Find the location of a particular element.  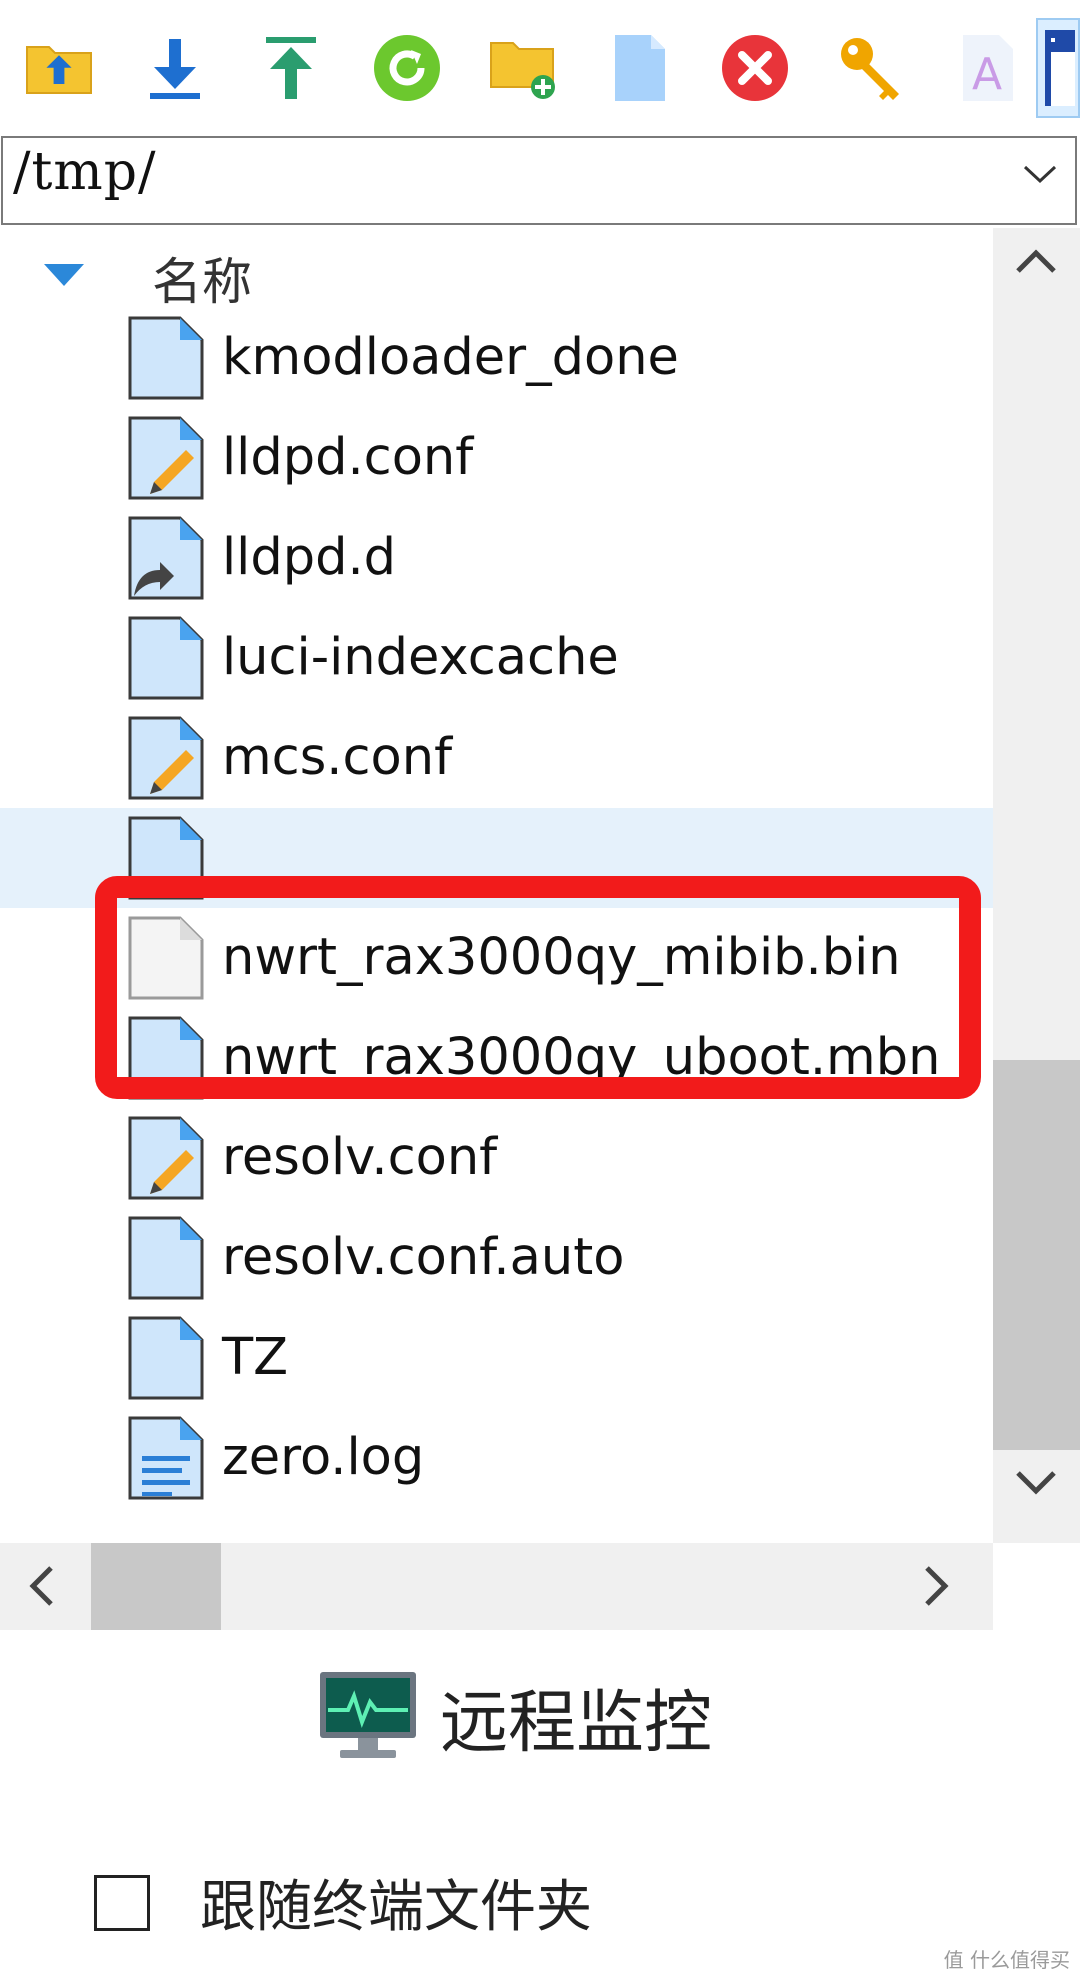

list-item: zero.log is located at coordinates (496, 1458).